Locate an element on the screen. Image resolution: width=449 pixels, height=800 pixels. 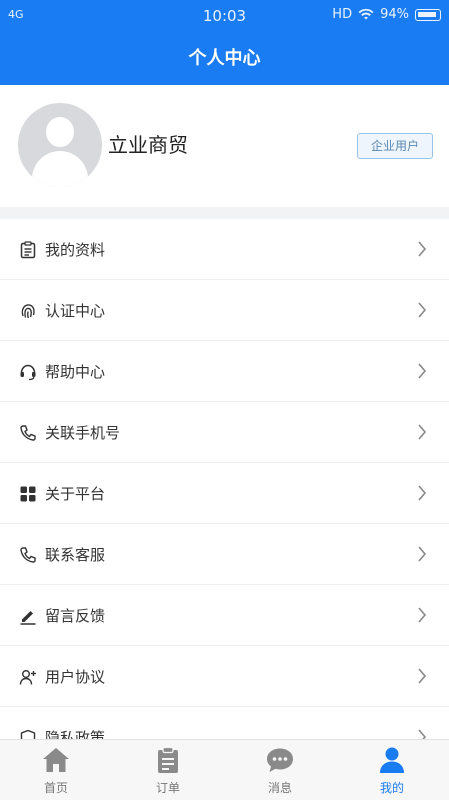
menu-item-customer-service: 联系客服 is located at coordinates (224, 554).